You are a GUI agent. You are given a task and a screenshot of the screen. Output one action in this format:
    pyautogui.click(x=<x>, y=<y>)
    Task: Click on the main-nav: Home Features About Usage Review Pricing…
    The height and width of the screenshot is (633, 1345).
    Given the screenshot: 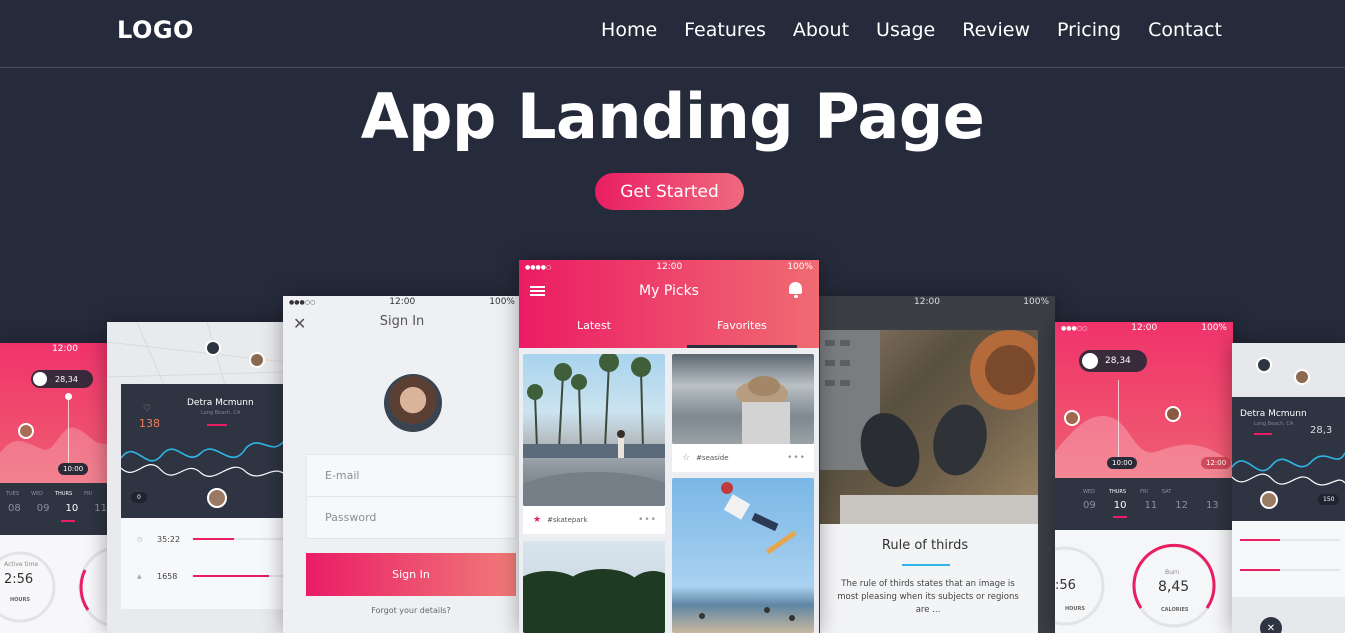 What is the action you would take?
    pyautogui.click(x=911, y=30)
    